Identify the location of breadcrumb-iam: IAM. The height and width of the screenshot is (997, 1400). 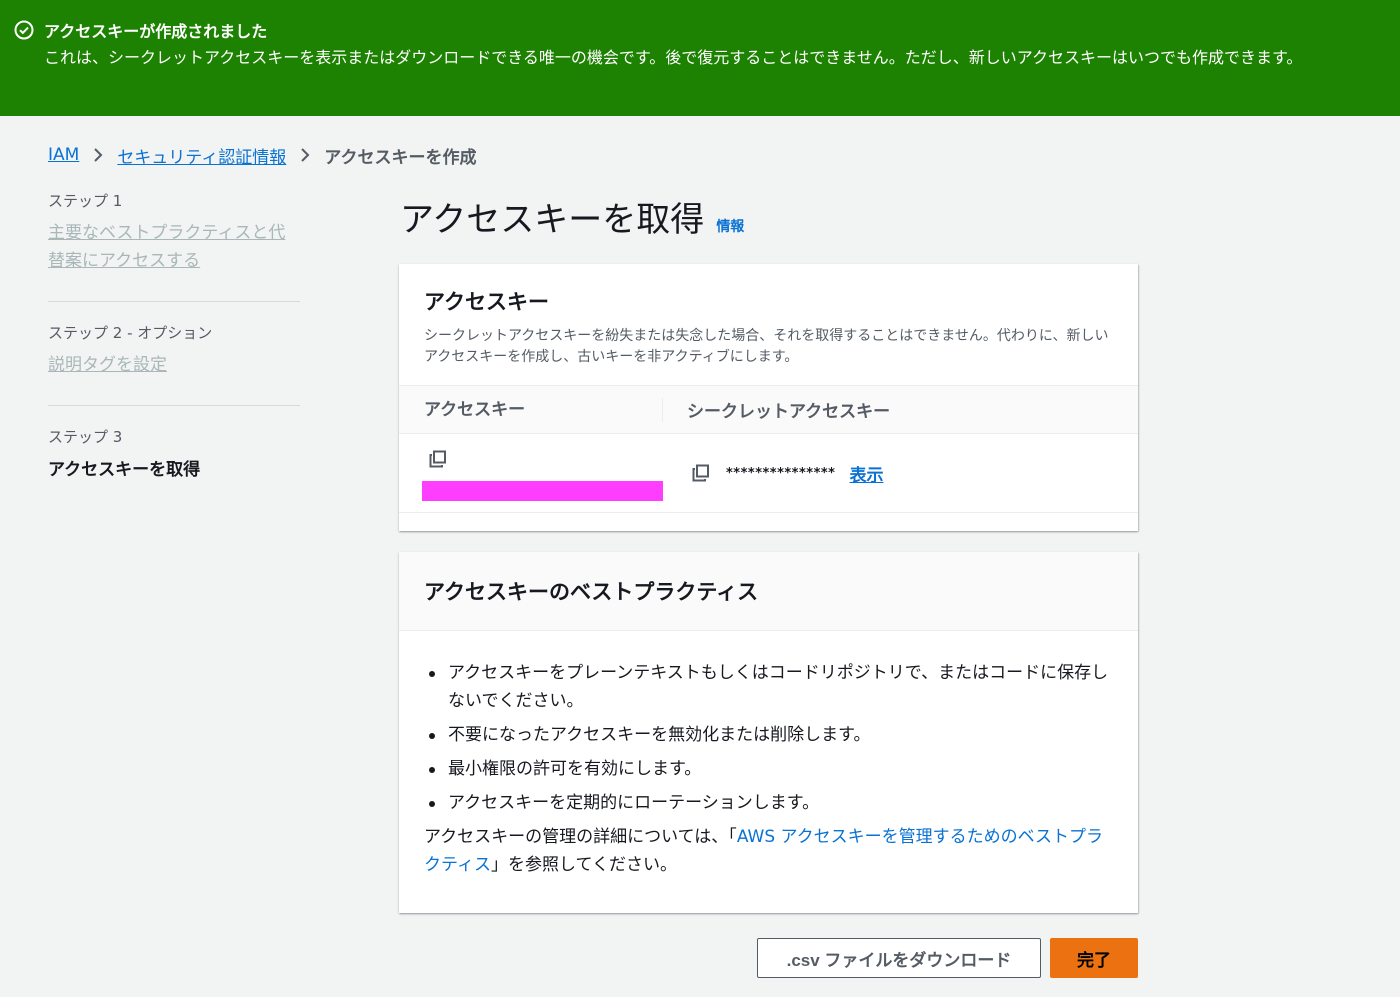
(63, 155).